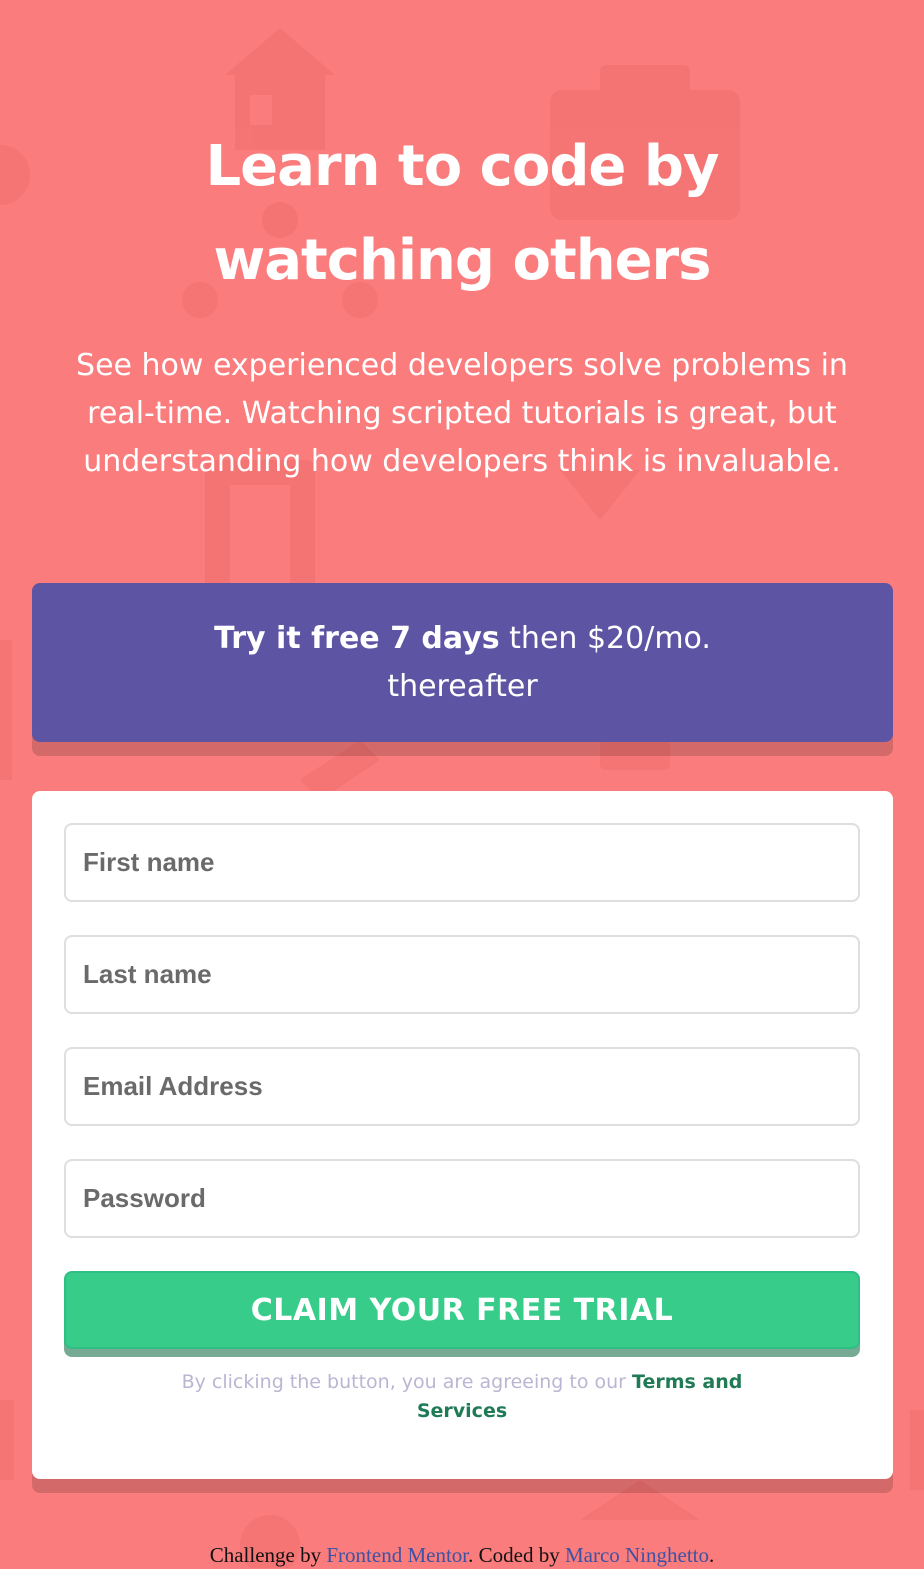  I want to click on footer-suffix: ., so click(712, 1555).